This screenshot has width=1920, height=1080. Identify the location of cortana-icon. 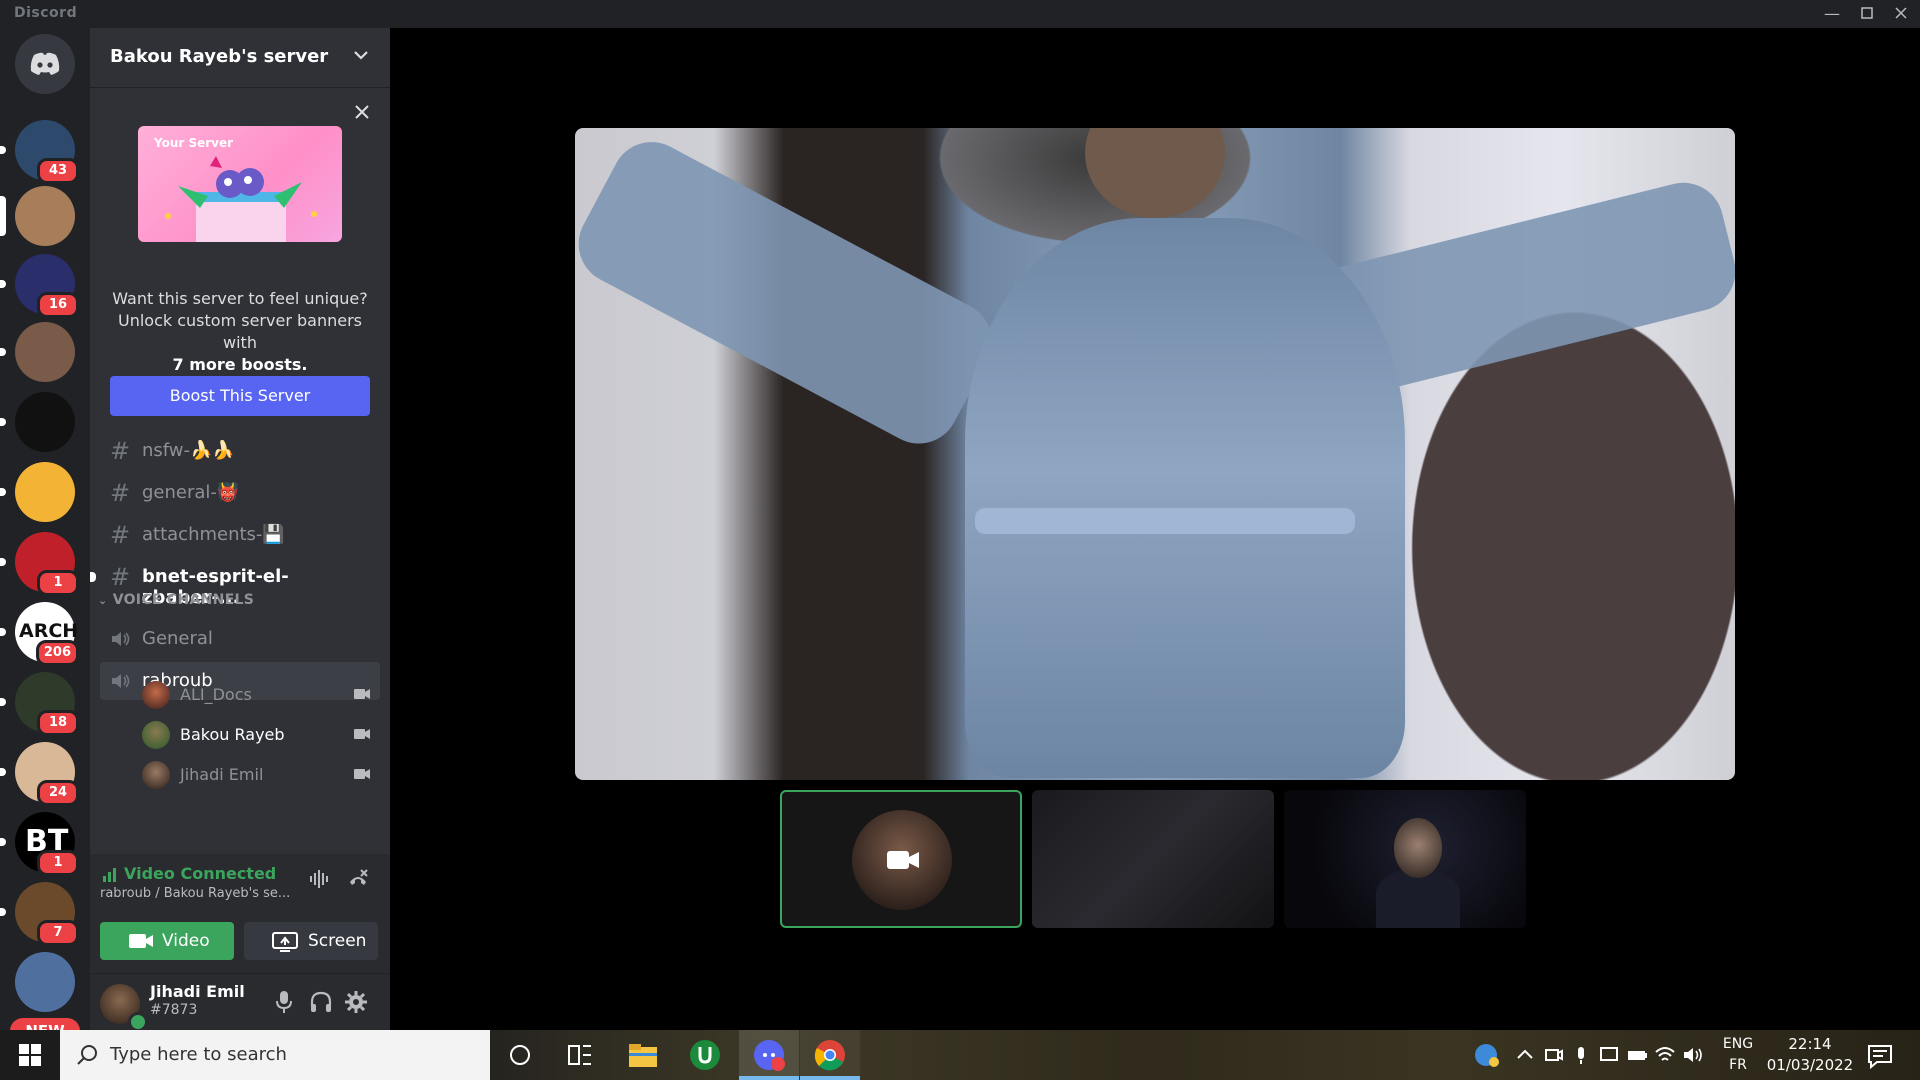
(520, 1055).